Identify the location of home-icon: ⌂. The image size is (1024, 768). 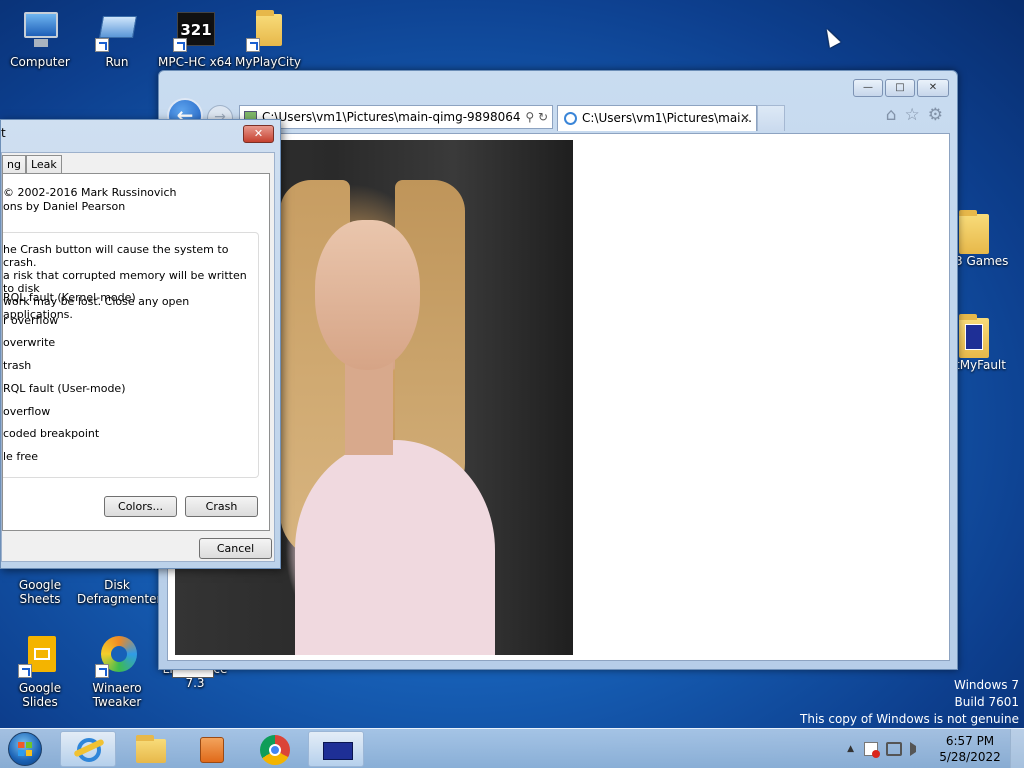
(891, 115).